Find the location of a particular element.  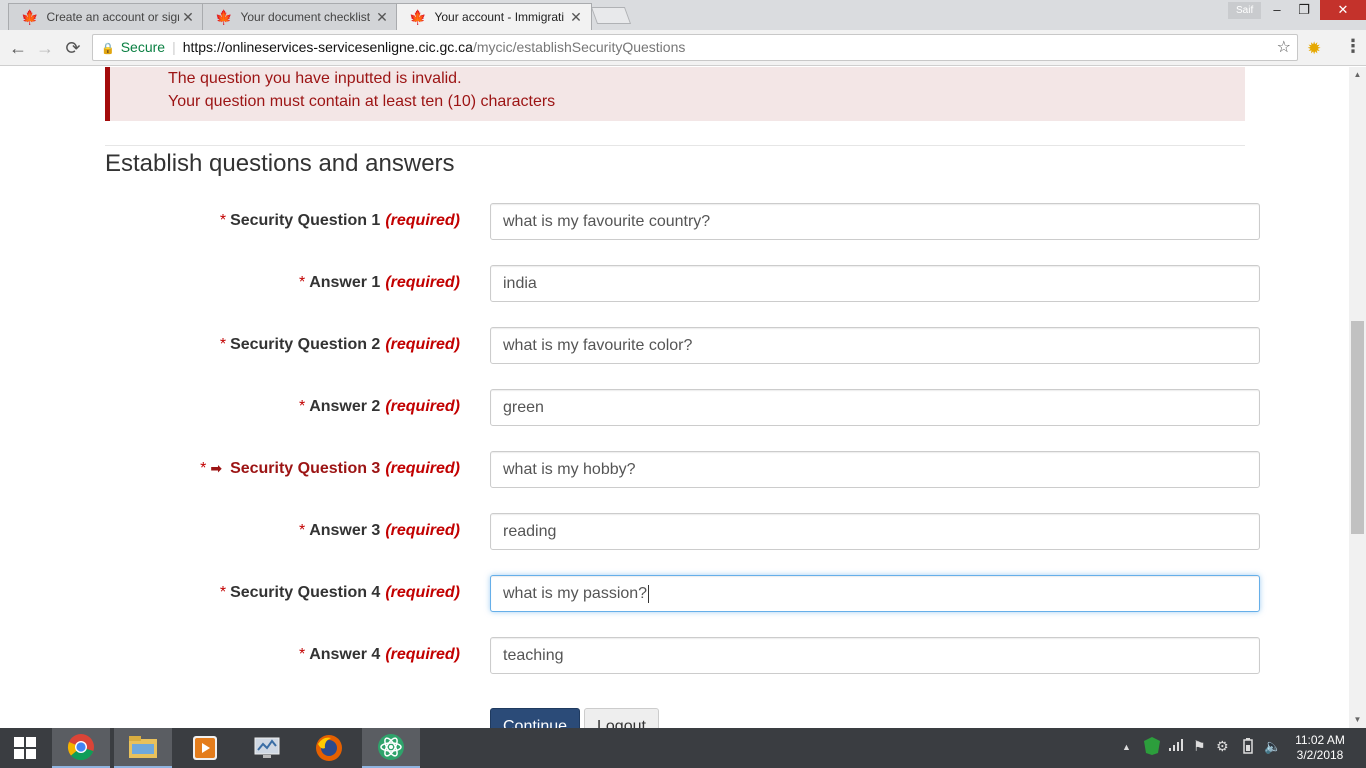

signal-icon is located at coordinates (1176, 745).